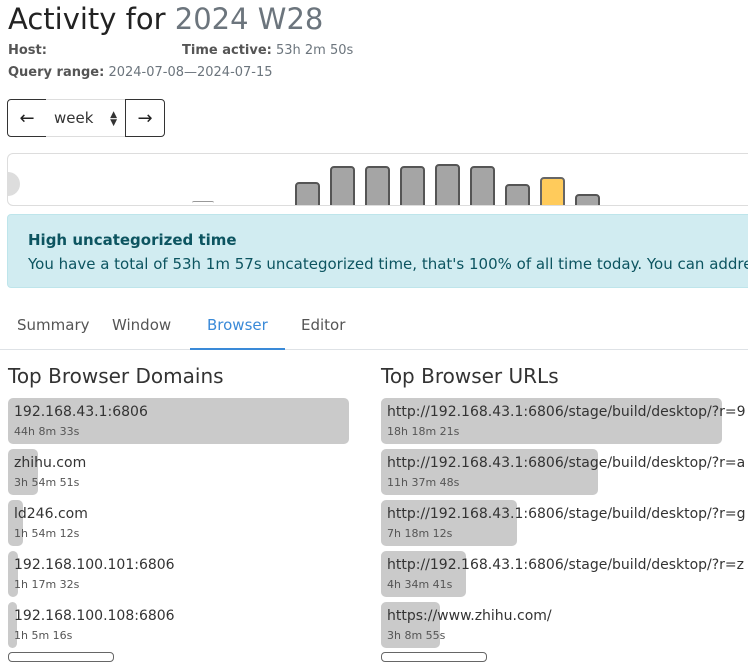 The width and height of the screenshot is (748, 662). What do you see at coordinates (94, 565) in the screenshot?
I see `item-label: 192.168.100.101:6806` at bounding box center [94, 565].